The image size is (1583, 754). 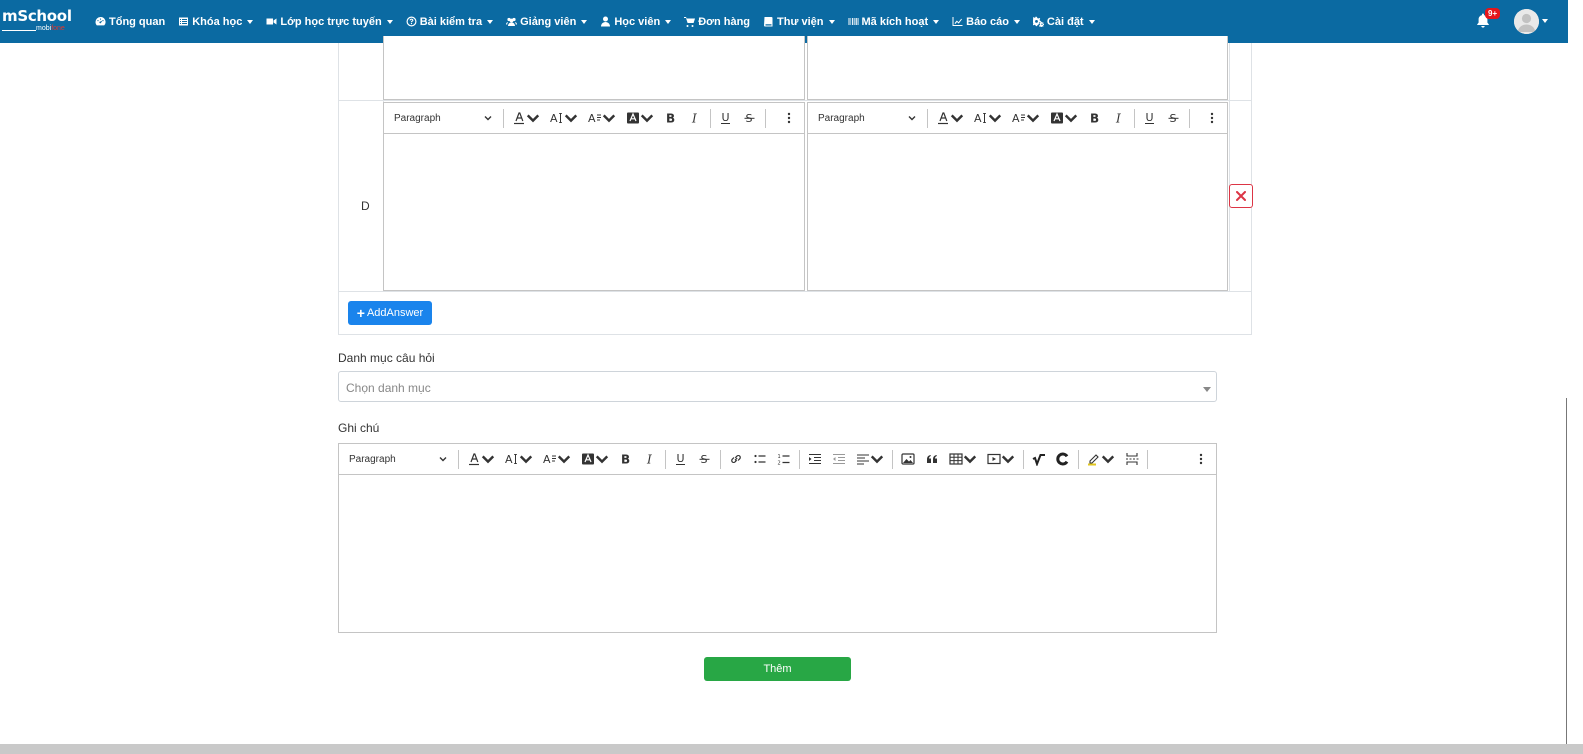 I want to click on page-break-icon, so click(x=1132, y=459).